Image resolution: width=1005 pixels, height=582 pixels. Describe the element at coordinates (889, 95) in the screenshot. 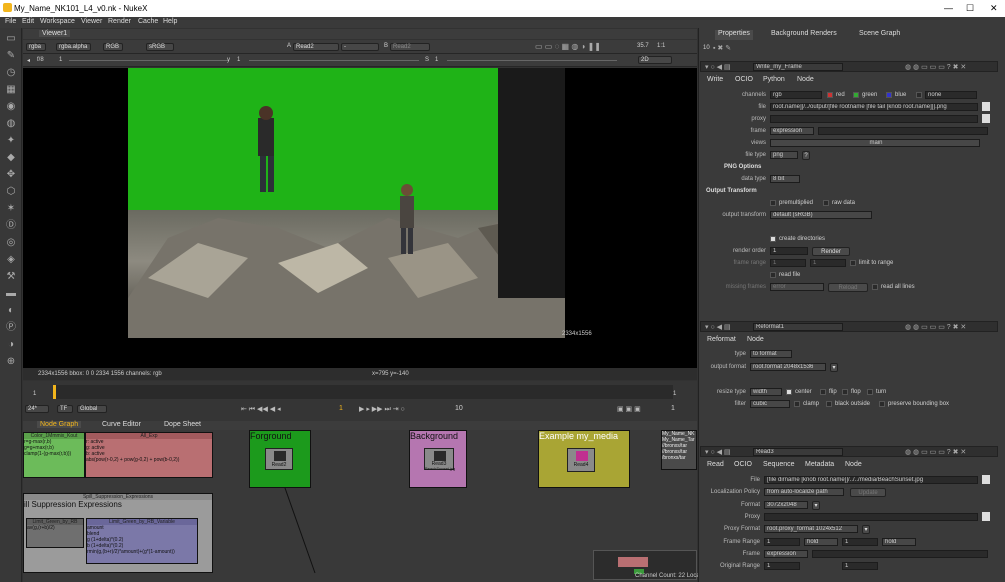

I see `blue-checkbox` at that location.